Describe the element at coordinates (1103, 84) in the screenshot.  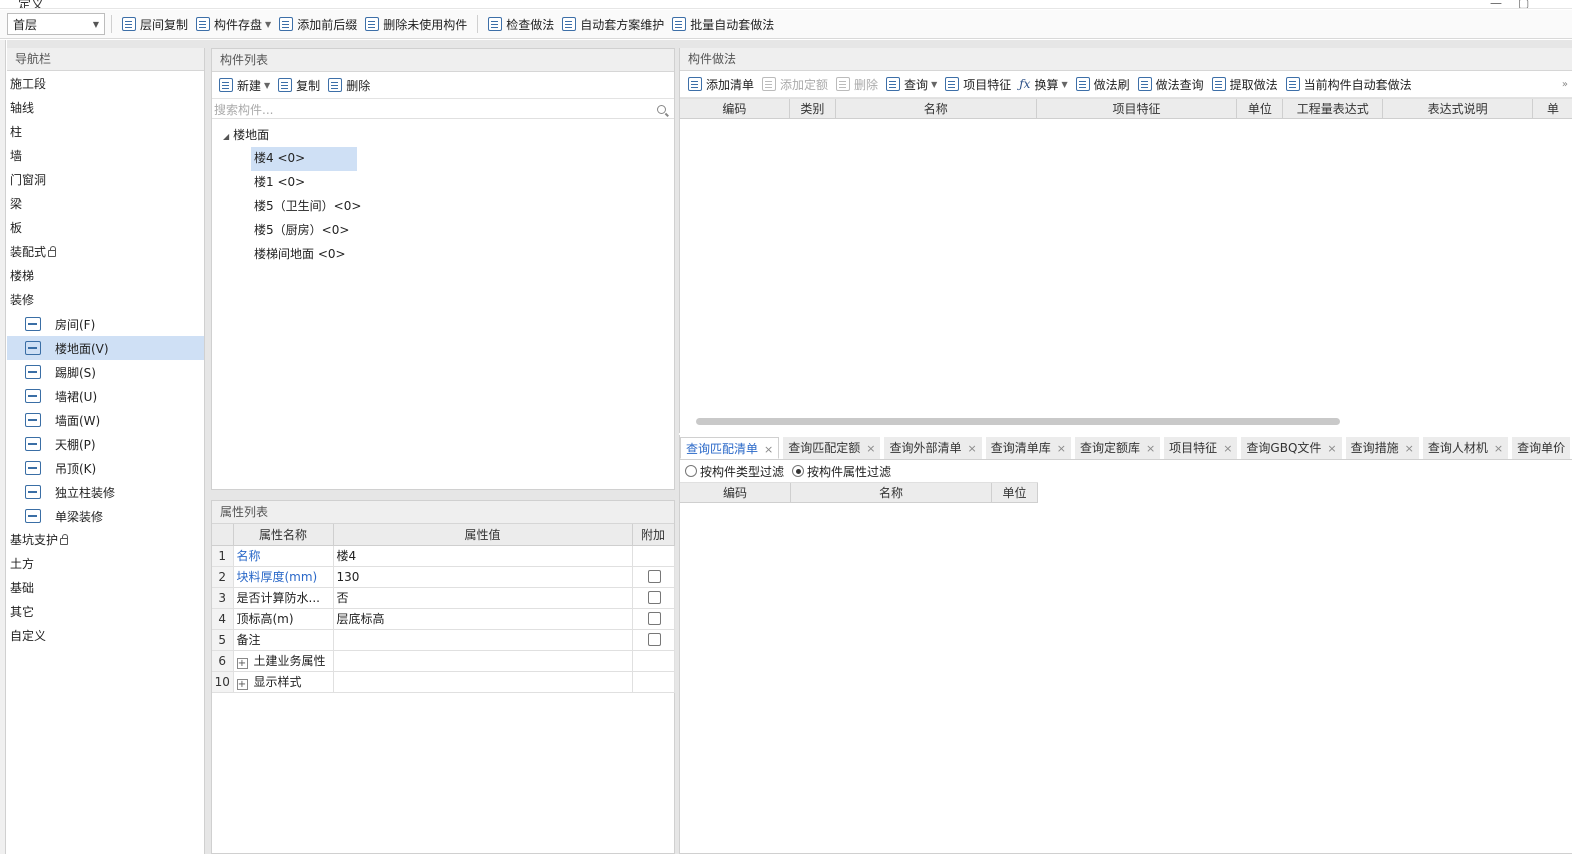
I see `method-brush-button: 做法刷` at that location.